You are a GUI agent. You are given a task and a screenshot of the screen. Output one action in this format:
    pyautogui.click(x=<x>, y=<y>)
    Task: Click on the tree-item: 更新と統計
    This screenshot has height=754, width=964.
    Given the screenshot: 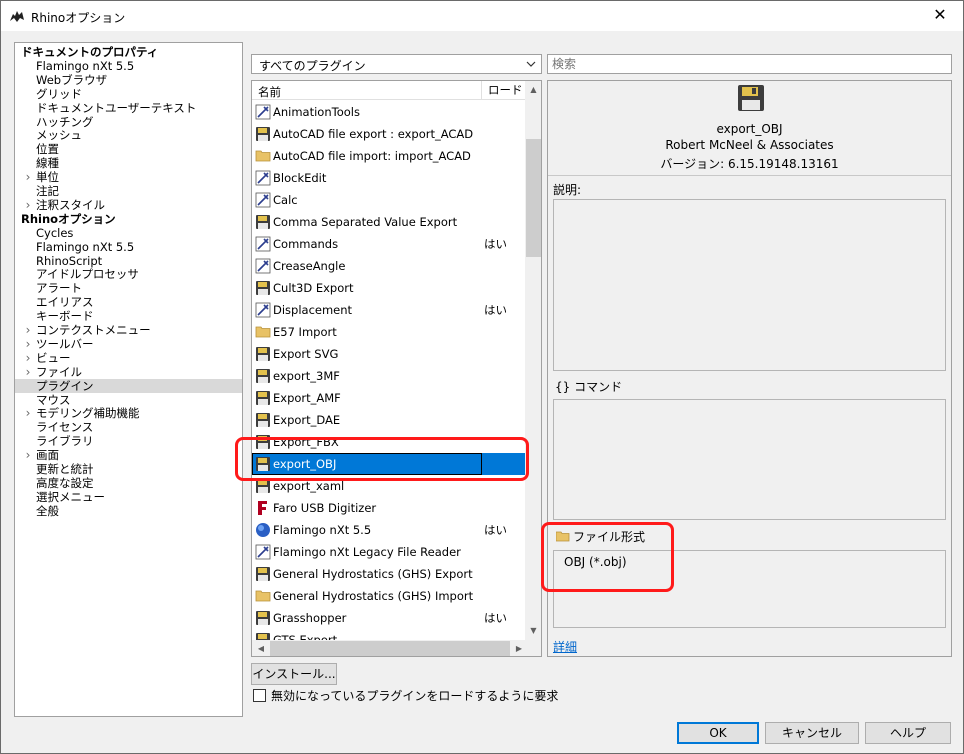 What is the action you would take?
    pyautogui.click(x=128, y=469)
    